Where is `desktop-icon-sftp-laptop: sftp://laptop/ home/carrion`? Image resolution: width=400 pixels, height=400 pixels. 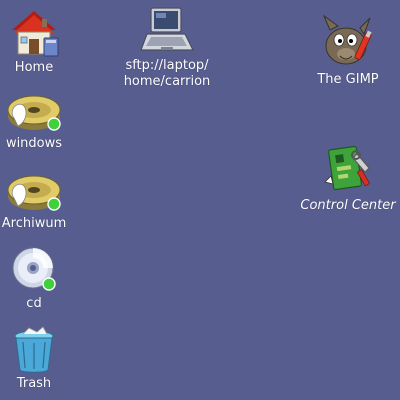
desktop-icon-sftp-laptop: sftp://laptop/ home/carrion is located at coordinates (167, 48).